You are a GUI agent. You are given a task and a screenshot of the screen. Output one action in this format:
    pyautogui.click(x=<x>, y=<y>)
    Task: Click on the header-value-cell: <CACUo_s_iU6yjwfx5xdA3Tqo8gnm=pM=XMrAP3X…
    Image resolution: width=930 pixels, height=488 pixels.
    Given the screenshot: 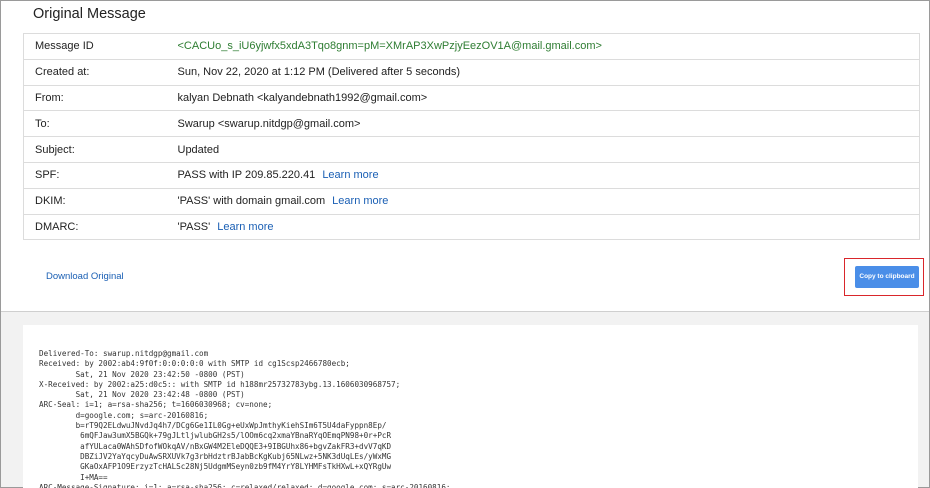 What is the action you would take?
    pyautogui.click(x=543, y=46)
    